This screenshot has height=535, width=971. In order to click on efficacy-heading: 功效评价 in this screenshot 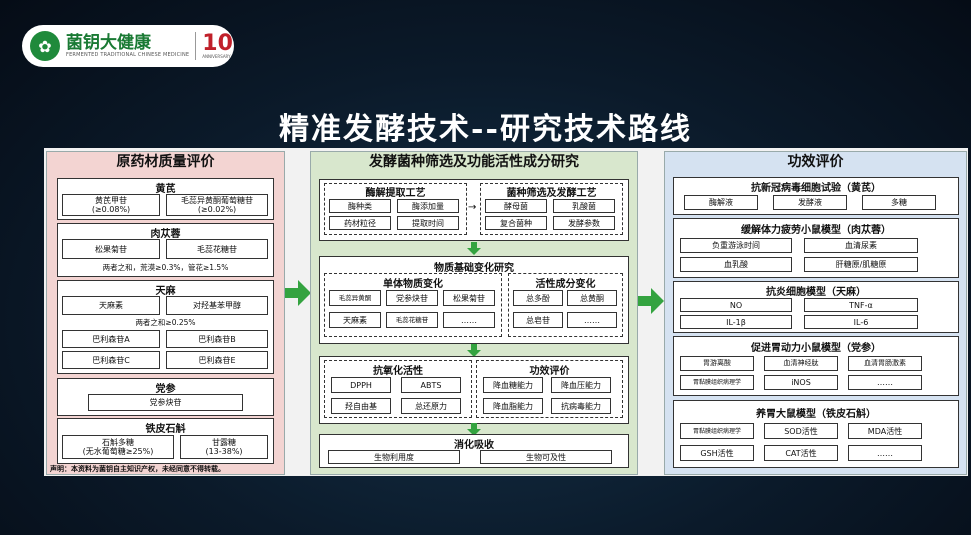, I will do `click(815, 162)`.